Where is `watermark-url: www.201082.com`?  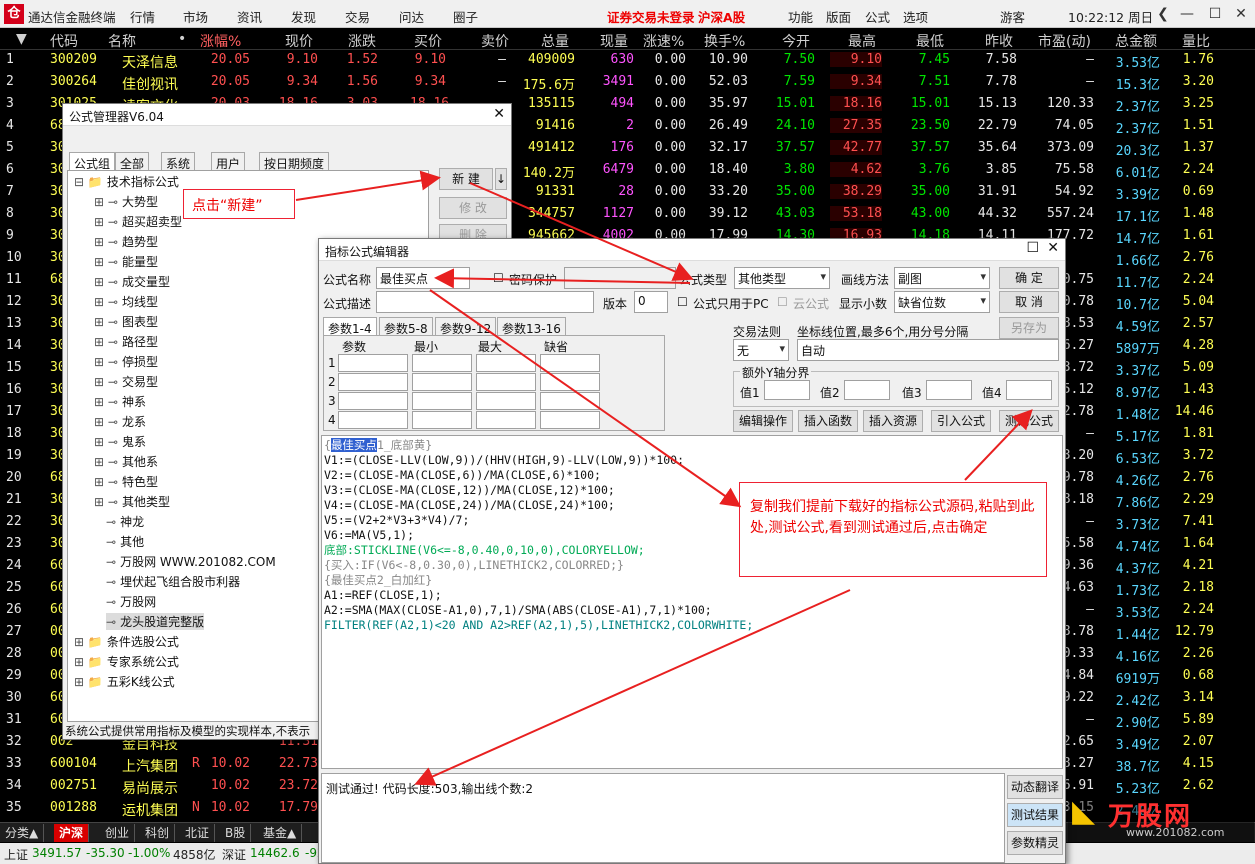
watermark-url: www.201082.com is located at coordinates (1175, 832).